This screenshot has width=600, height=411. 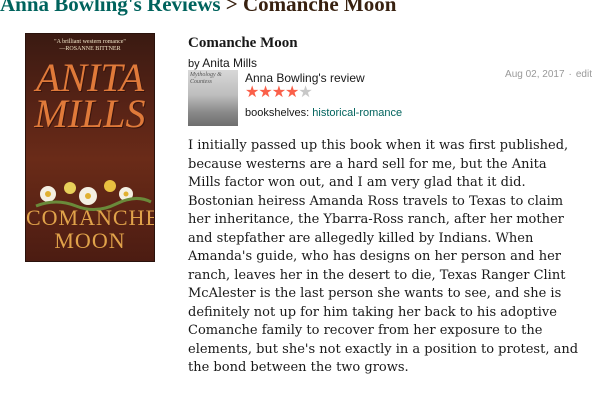 I want to click on edit-link: edit, so click(x=584, y=74).